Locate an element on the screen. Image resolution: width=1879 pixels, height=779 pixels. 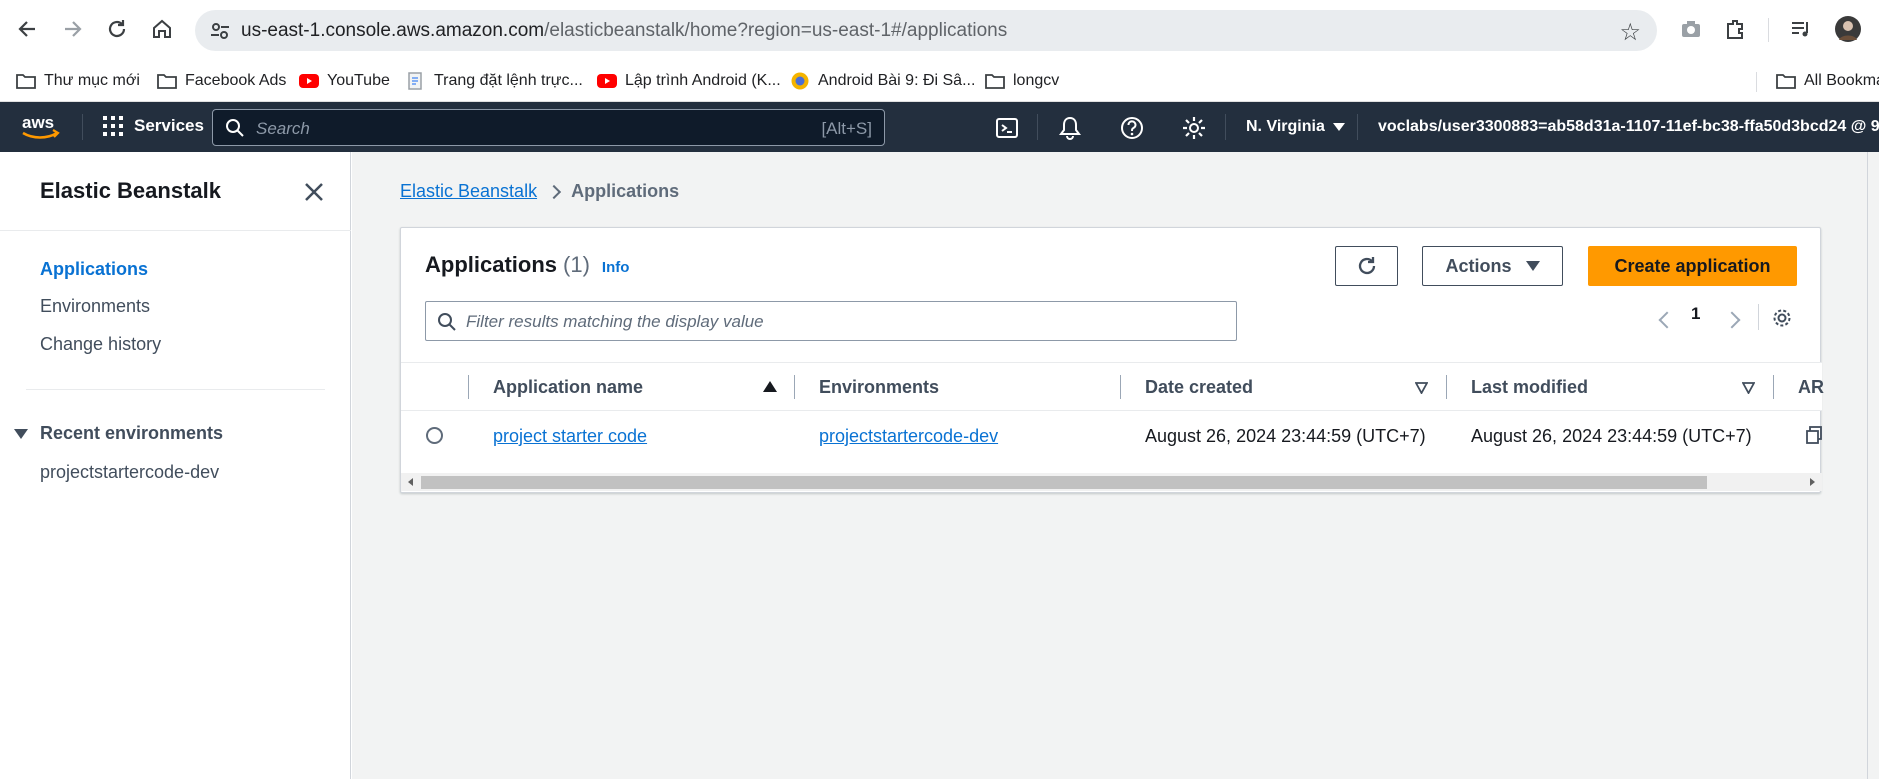
column-header-environments: Environments is located at coordinates (879, 387).